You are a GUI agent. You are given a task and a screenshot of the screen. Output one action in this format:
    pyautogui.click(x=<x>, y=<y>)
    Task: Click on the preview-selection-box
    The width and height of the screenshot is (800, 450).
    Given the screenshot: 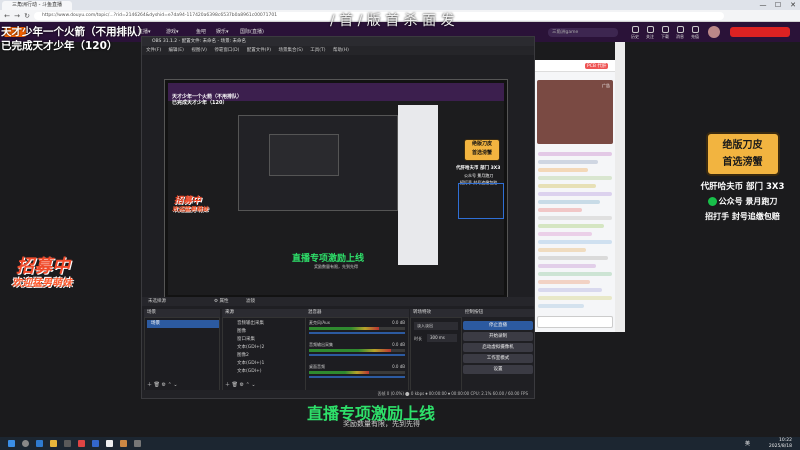 What is the action you would take?
    pyautogui.click(x=481, y=201)
    